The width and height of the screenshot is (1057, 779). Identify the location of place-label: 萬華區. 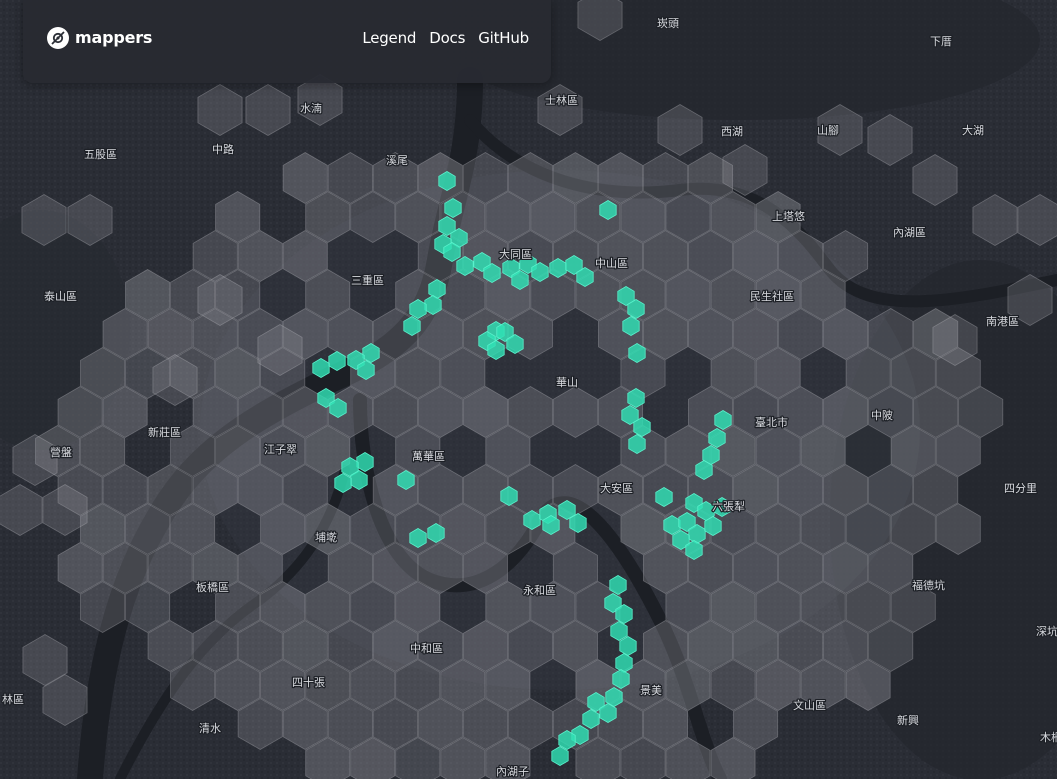
(428, 456).